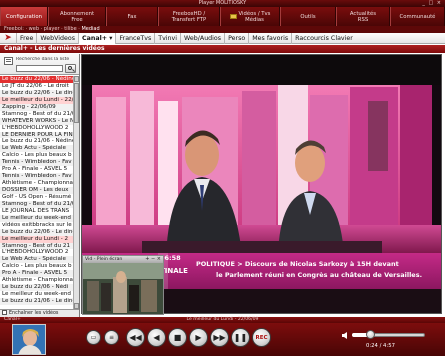  I want to click on pip-window: Vid - Plein écran + − ×, so click(123, 285).